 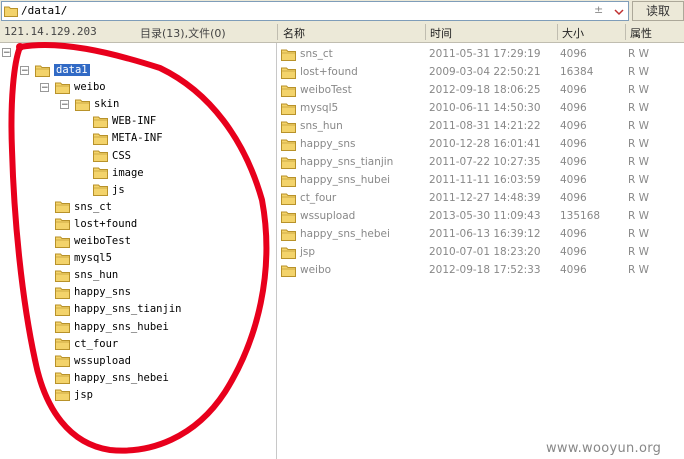 What do you see at coordinates (42, 70) in the screenshot?
I see `folder-open-icon` at bounding box center [42, 70].